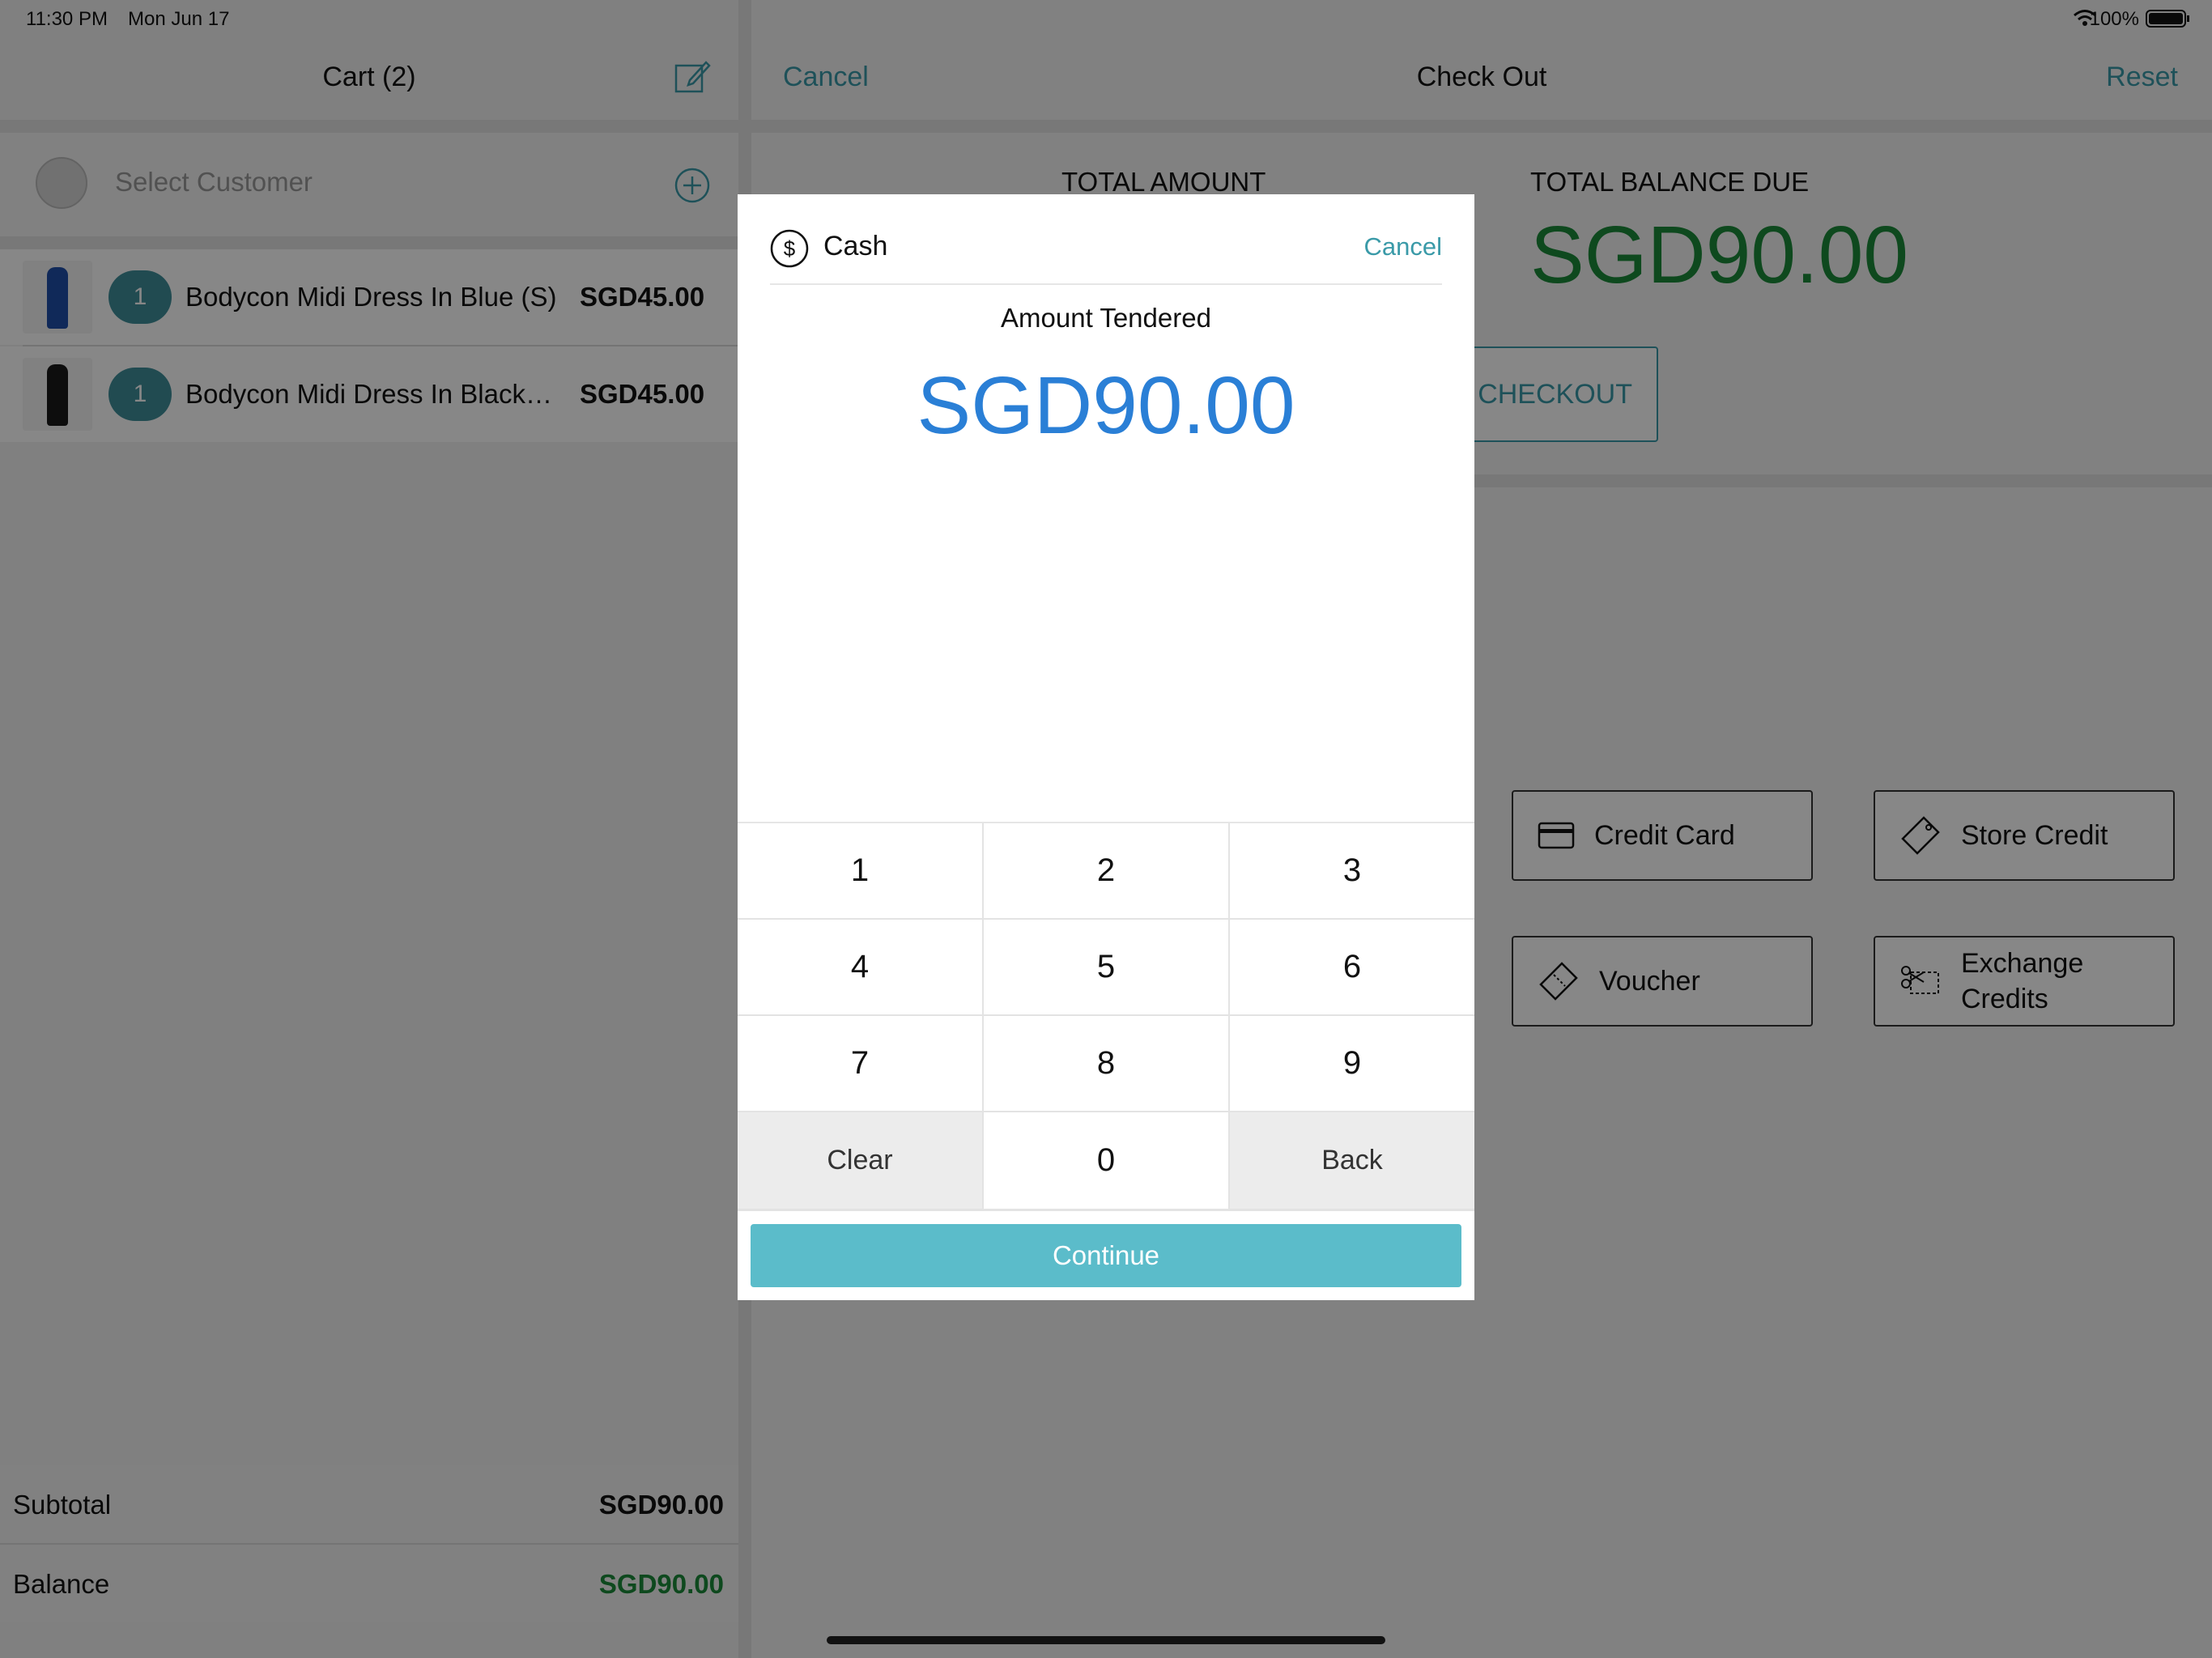  I want to click on amount-tendered-value: SGD90.00, so click(1106, 406).